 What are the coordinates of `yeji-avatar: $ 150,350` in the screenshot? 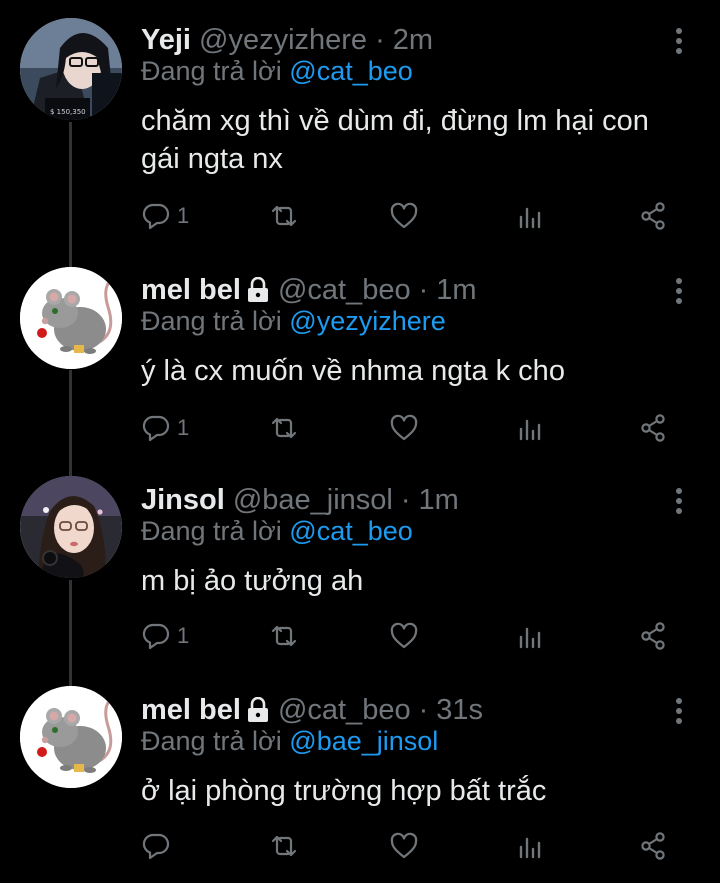 It's located at (71, 69).